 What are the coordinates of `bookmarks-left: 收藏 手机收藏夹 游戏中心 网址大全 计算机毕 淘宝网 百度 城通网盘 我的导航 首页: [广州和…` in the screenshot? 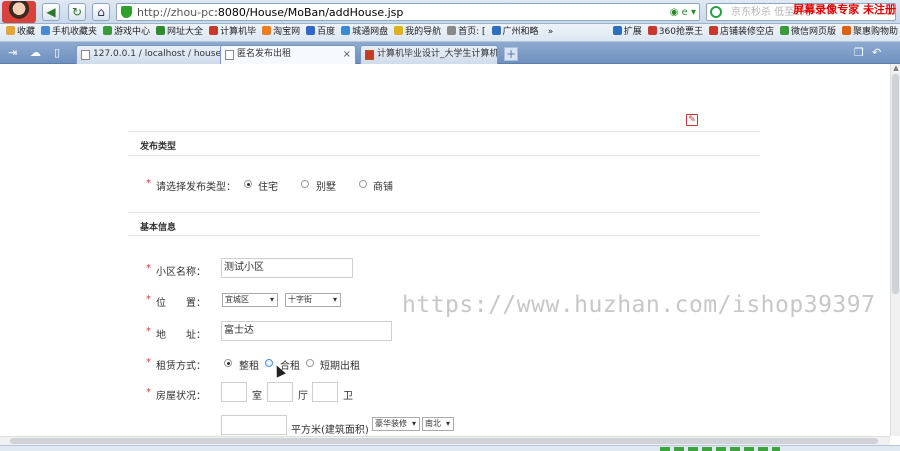 It's located at (269, 31).